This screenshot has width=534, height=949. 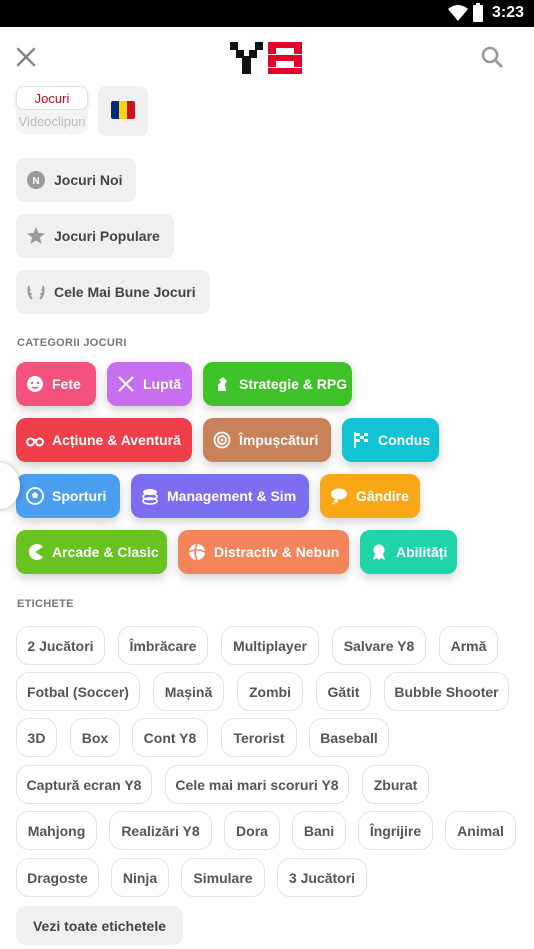 I want to click on tag-chip: Armă, so click(x=468, y=645).